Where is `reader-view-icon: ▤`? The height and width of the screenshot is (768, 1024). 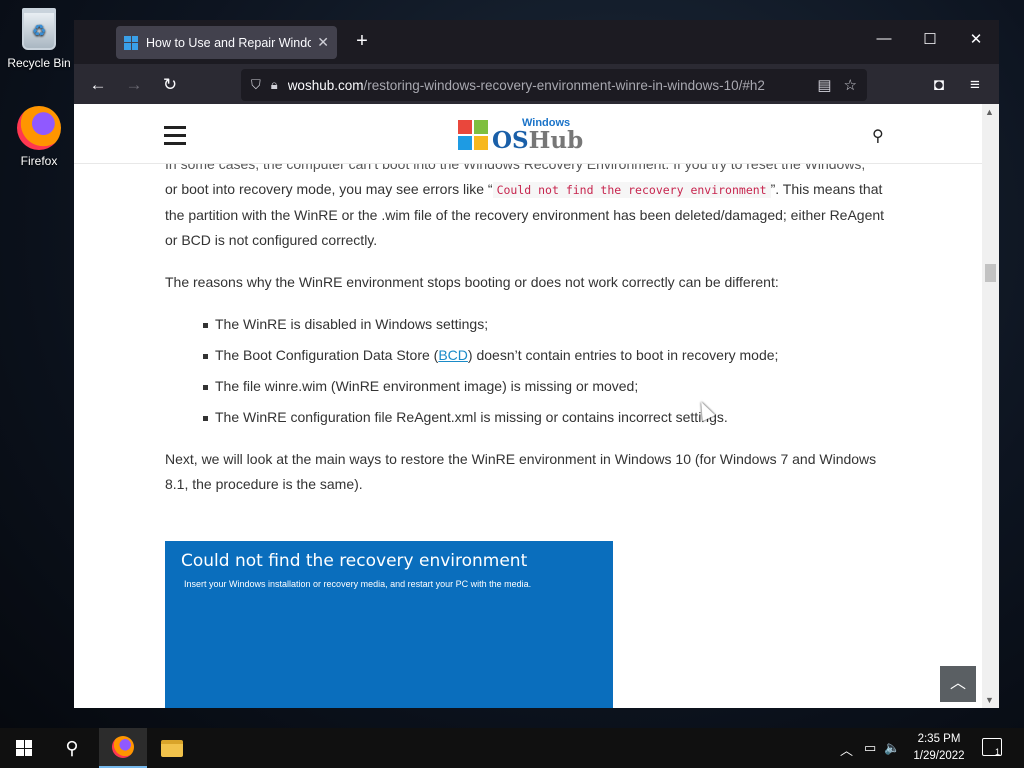
reader-view-icon: ▤ is located at coordinates (824, 85).